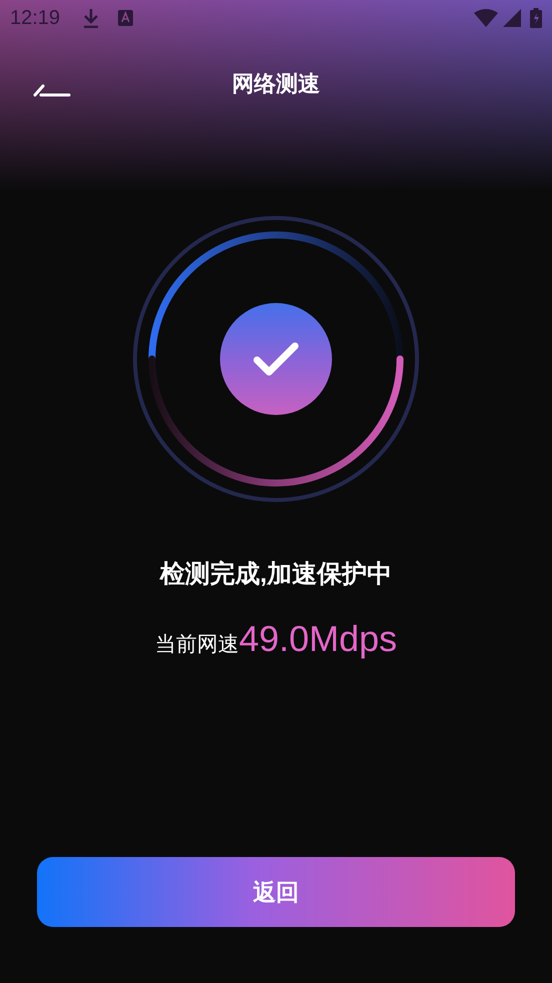  I want to click on status-time: 12:19, so click(35, 18).